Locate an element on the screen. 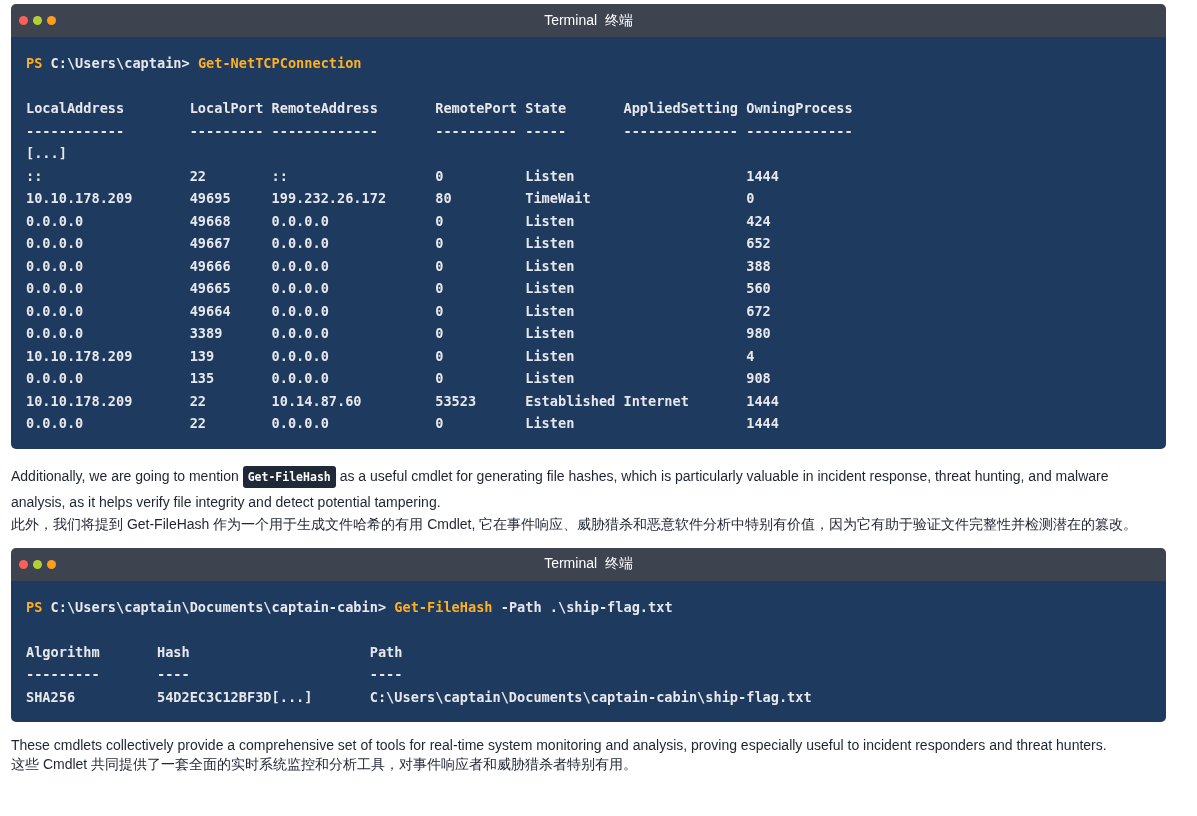  inline-code: Get-FileHash is located at coordinates (289, 476).